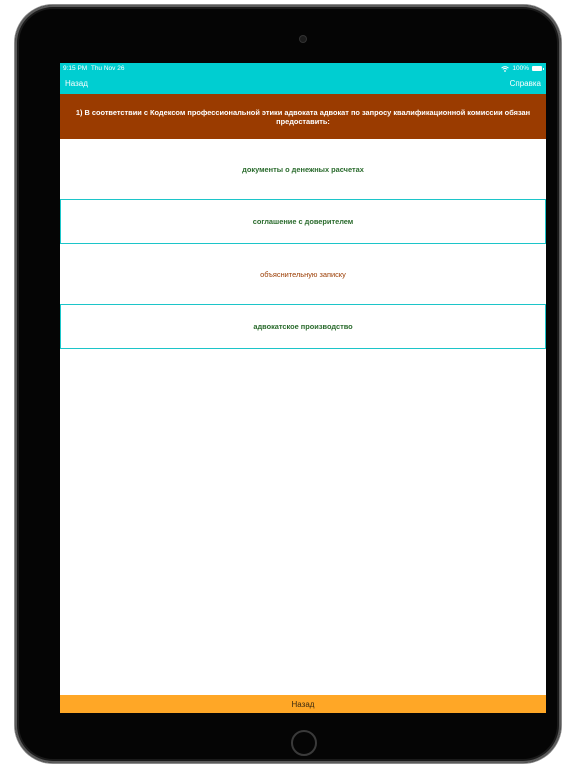  Describe the element at coordinates (525, 83) in the screenshot. I see `help-button: Справка` at that location.